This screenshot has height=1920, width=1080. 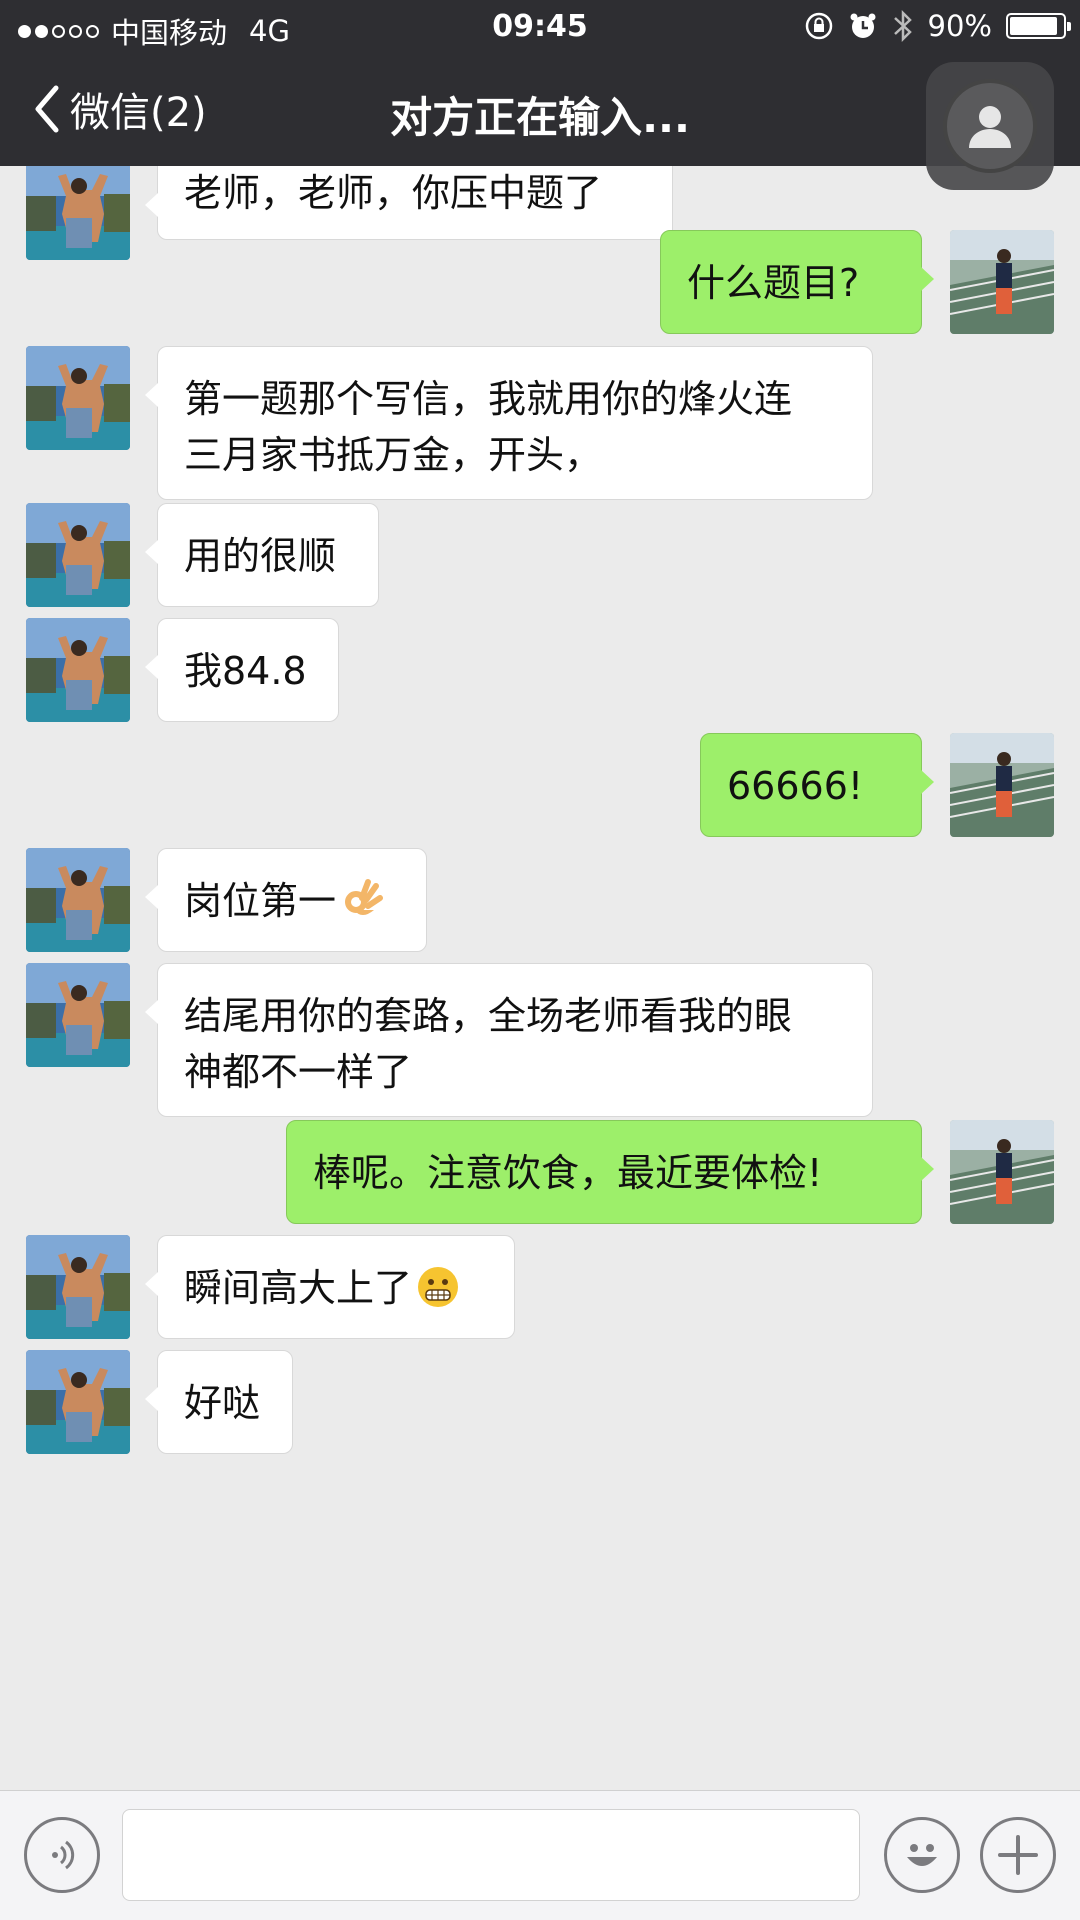 I want to click on incoming-message: 我84.8, so click(x=540, y=670).